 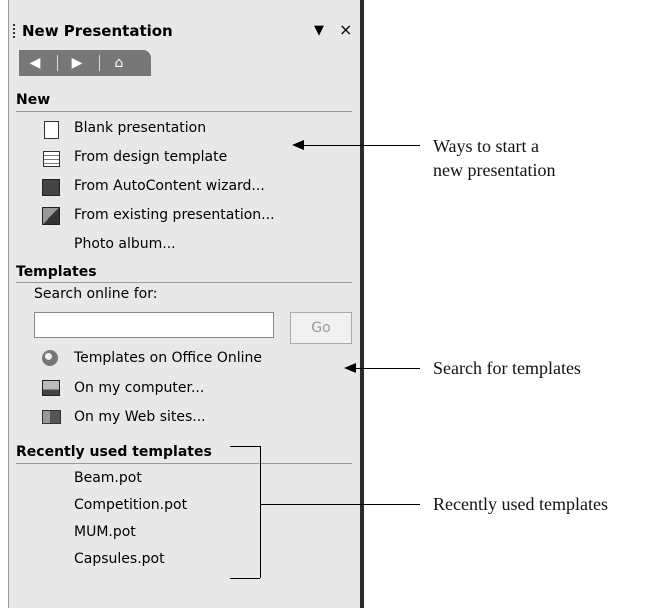 What do you see at coordinates (319, 30) in the screenshot?
I see `task-pane-menu-dropdown-icon: ▼` at bounding box center [319, 30].